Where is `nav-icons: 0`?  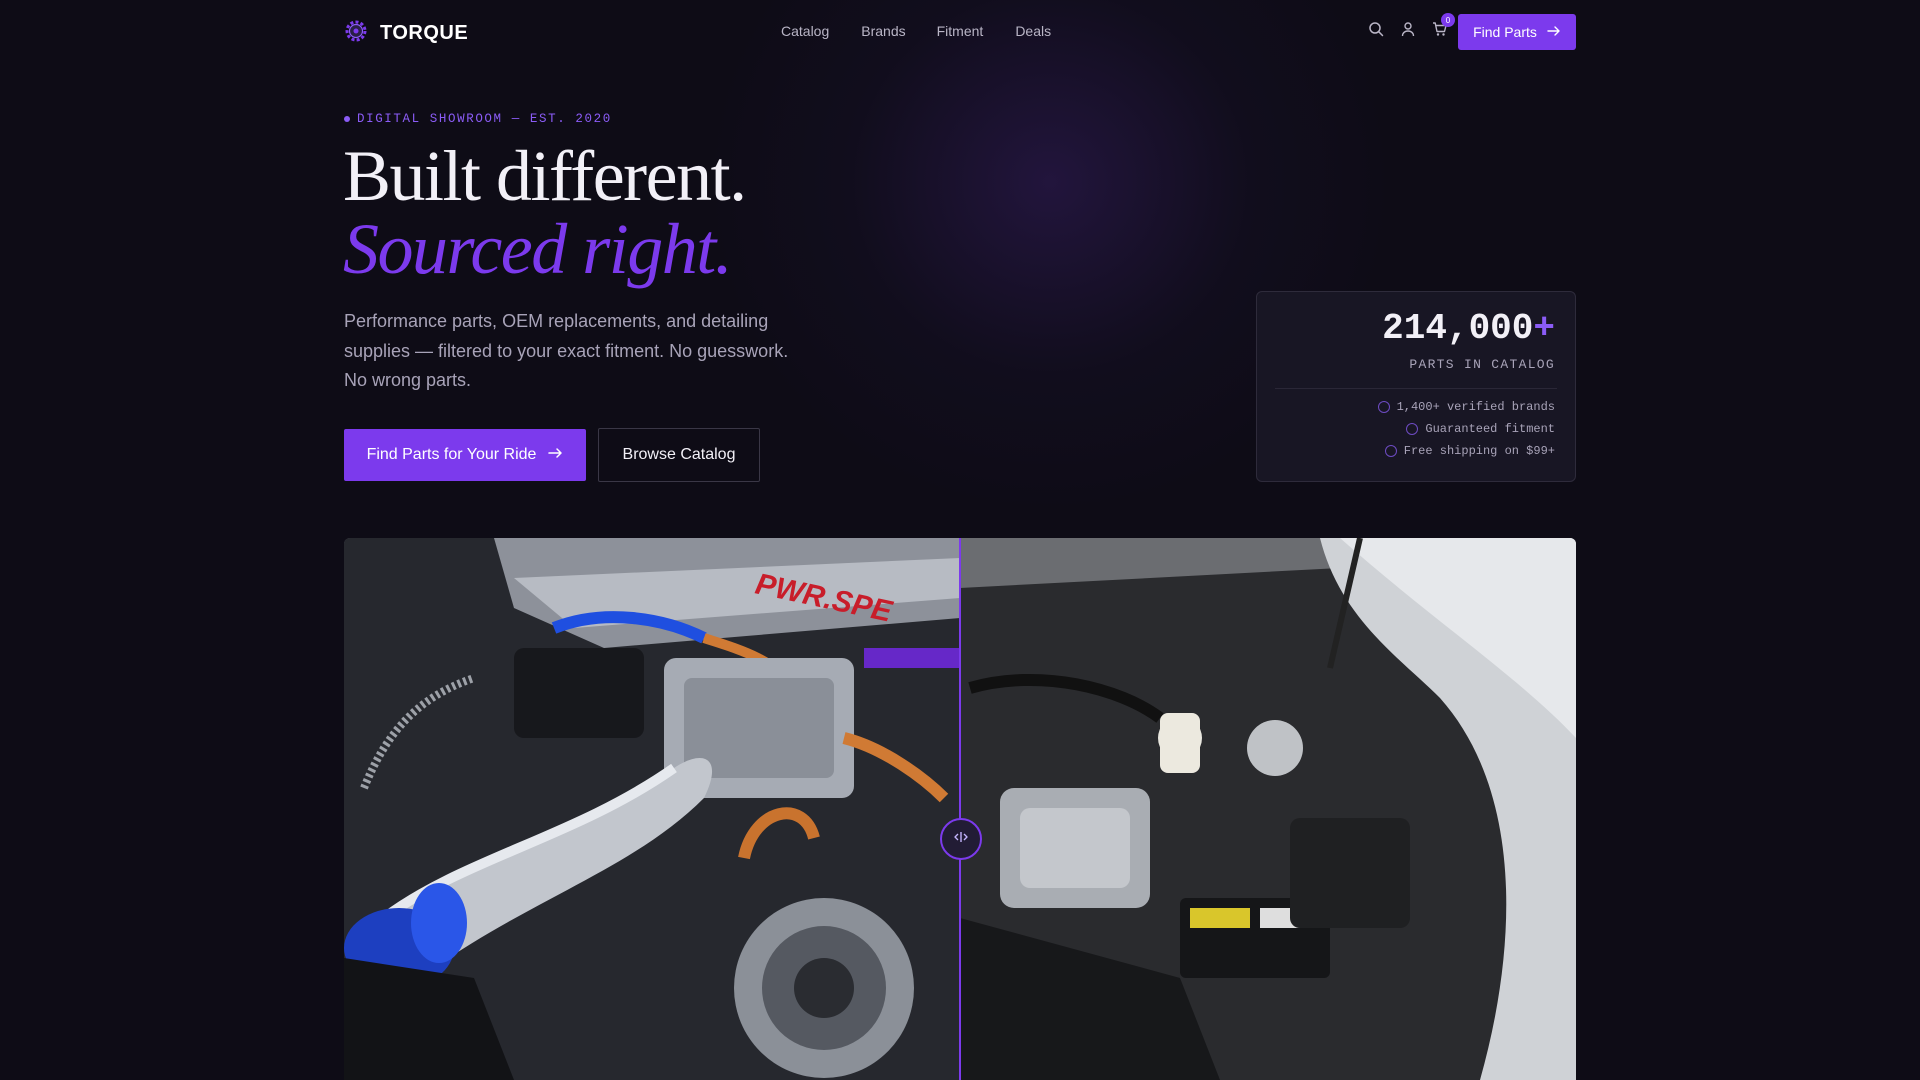 nav-icons: 0 is located at coordinates (1411, 25).